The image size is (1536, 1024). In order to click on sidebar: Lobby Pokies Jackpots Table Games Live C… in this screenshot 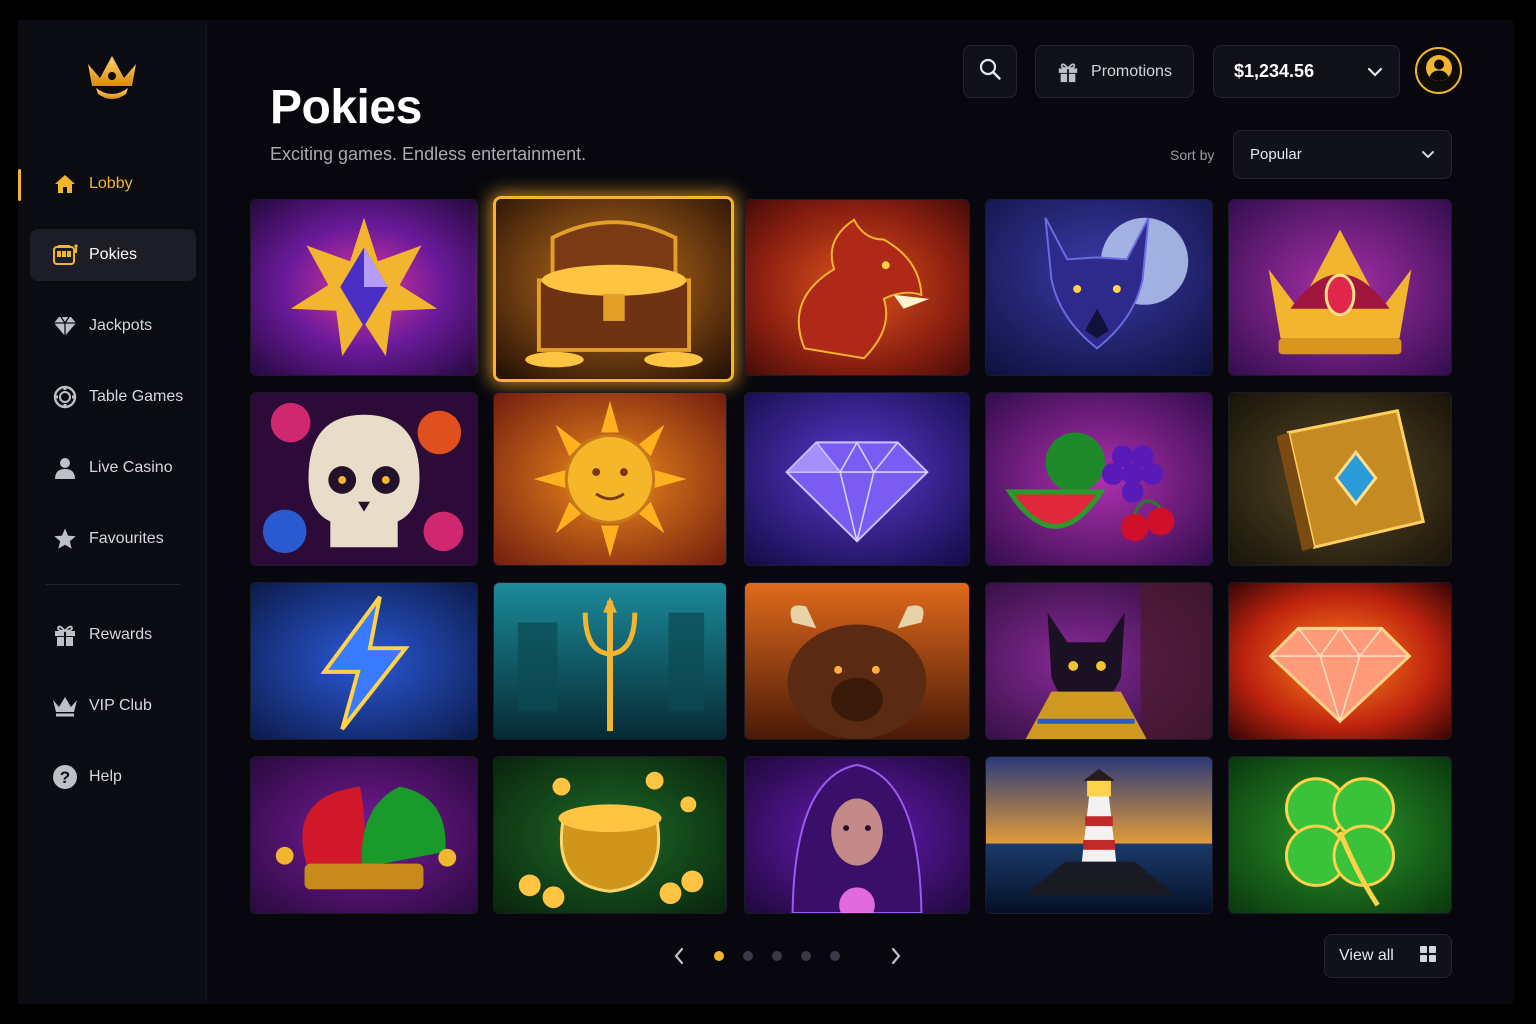, I will do `click(112, 512)`.